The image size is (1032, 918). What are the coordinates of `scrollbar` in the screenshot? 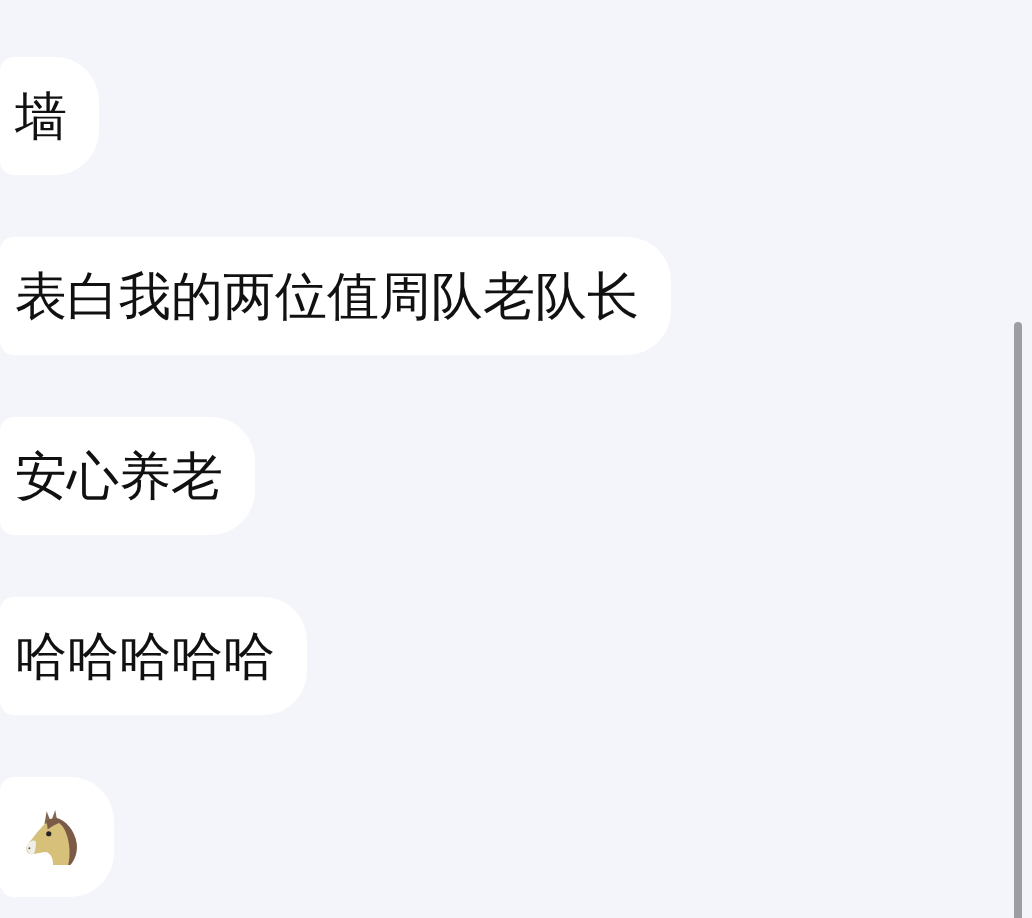 It's located at (1018, 620).